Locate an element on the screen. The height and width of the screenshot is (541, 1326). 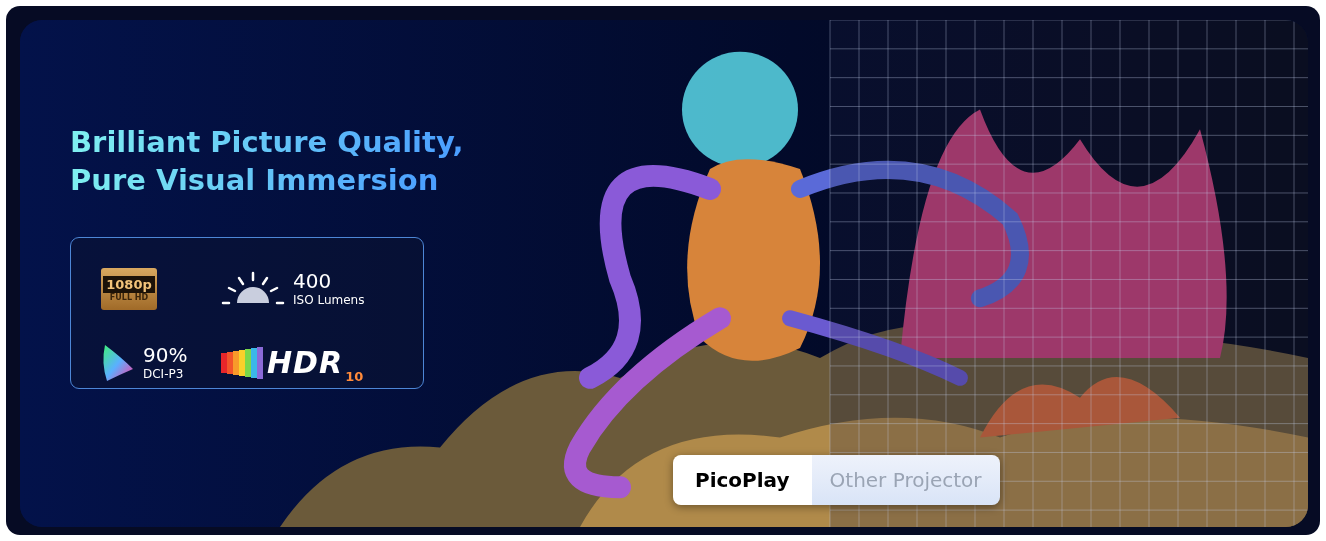
hdr-logo-text: HDR is located at coordinates (305, 362).